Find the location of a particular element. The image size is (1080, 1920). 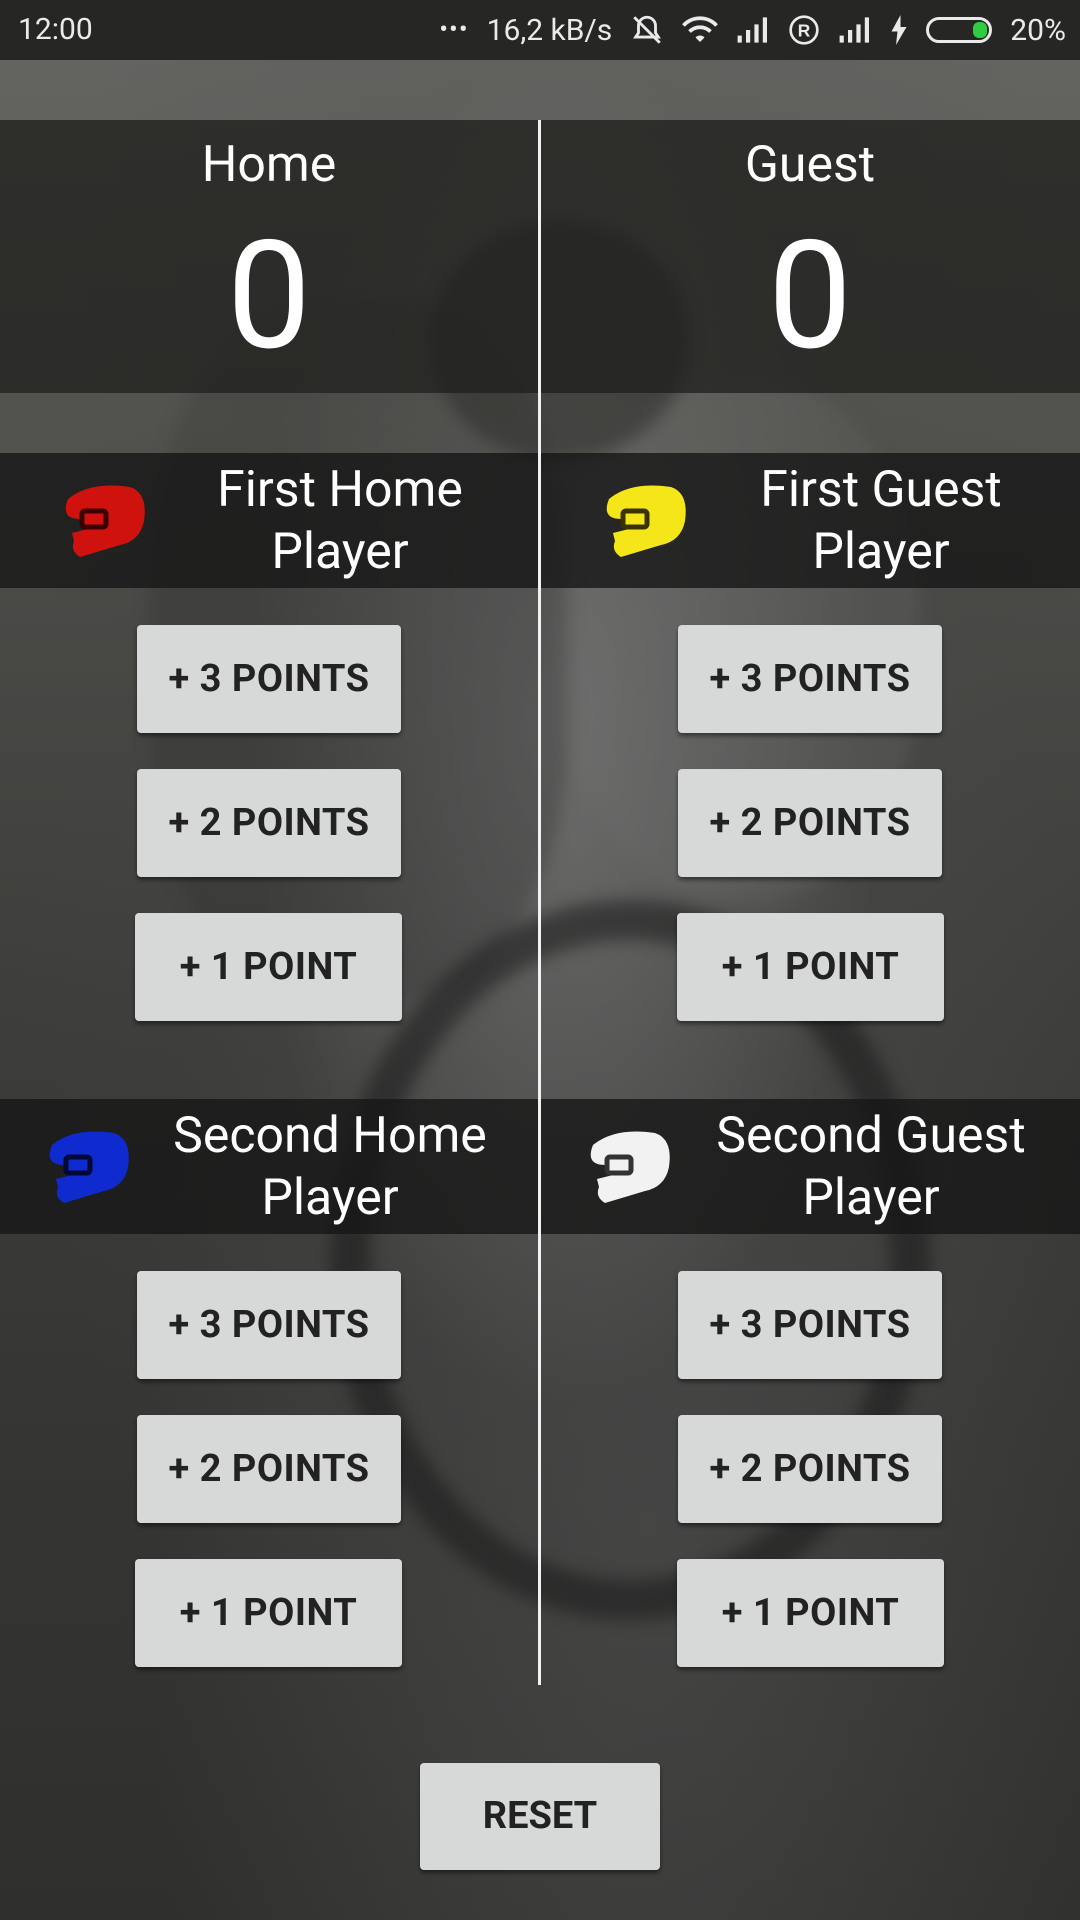

first-home-plus1-button: + 1 POINT is located at coordinates (268, 967).